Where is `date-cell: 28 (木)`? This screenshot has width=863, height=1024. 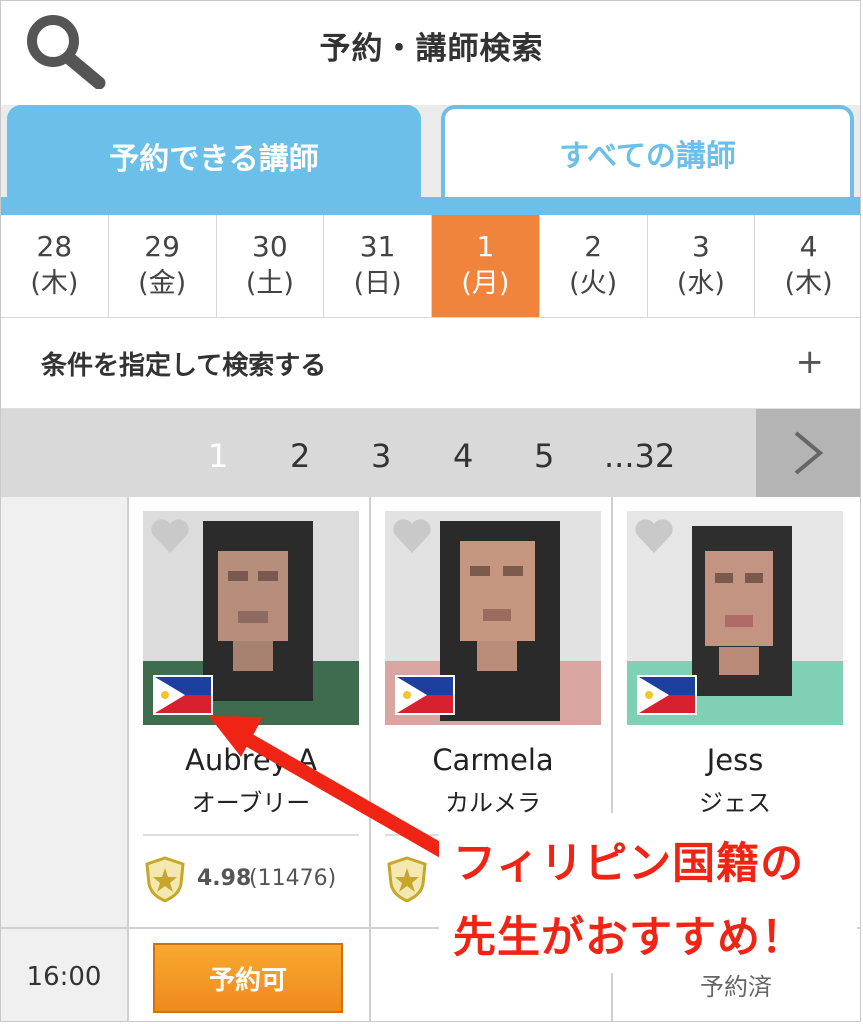
date-cell: 28 (木) is located at coordinates (55, 266).